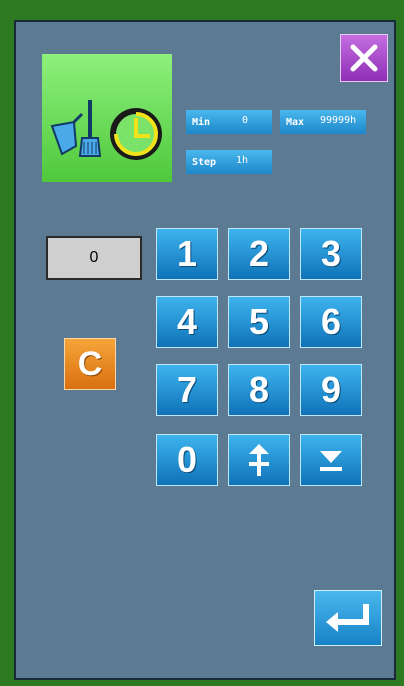 This screenshot has width=404, height=686. Describe the element at coordinates (106, 130) in the screenshot. I see `broom-and-clock-icon` at that location.